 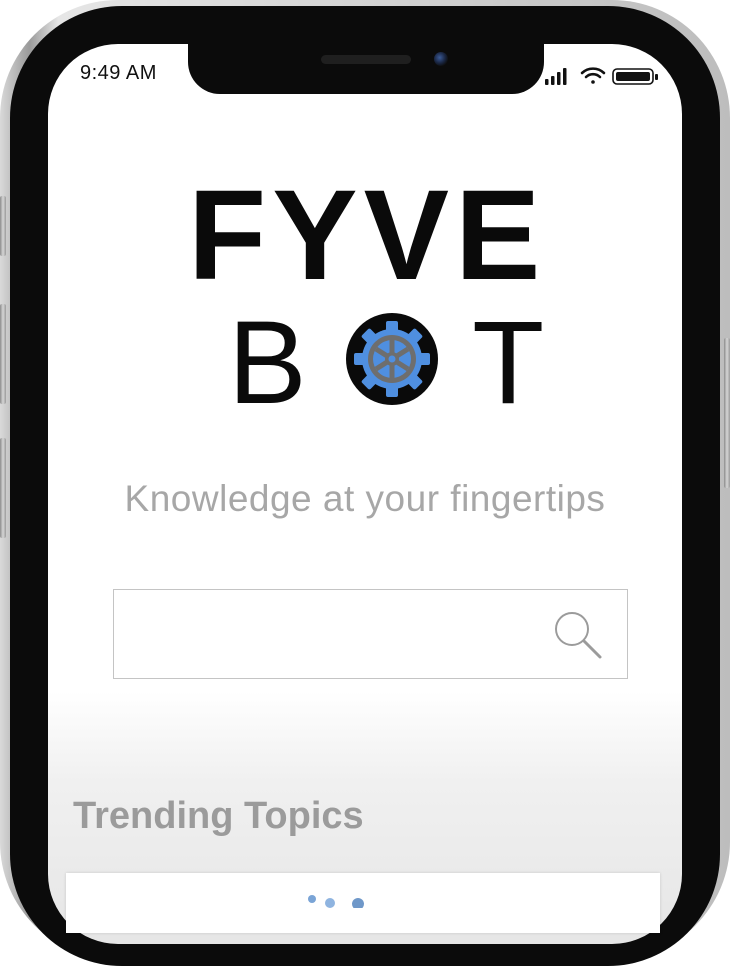 I want to click on trending-topics-heading: Trending Topics, so click(x=218, y=816).